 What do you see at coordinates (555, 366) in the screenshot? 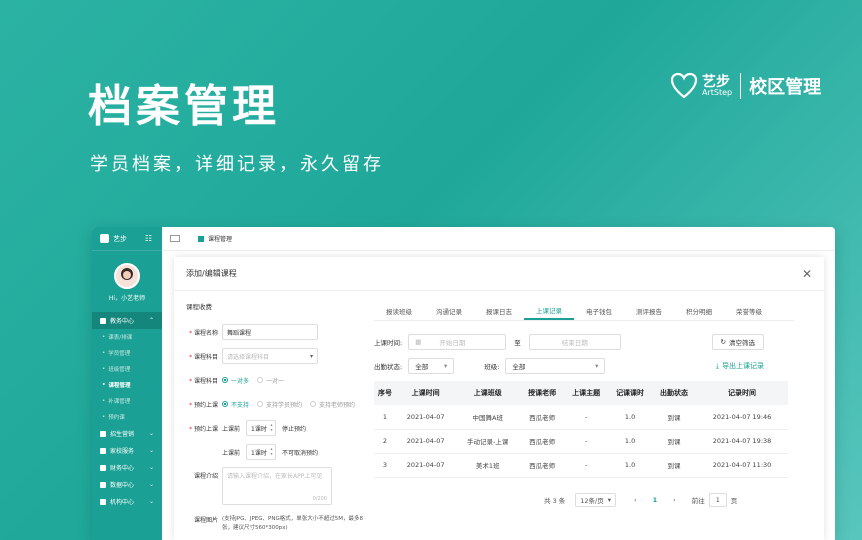
I see `class-select: 全部 ▾` at bounding box center [555, 366].